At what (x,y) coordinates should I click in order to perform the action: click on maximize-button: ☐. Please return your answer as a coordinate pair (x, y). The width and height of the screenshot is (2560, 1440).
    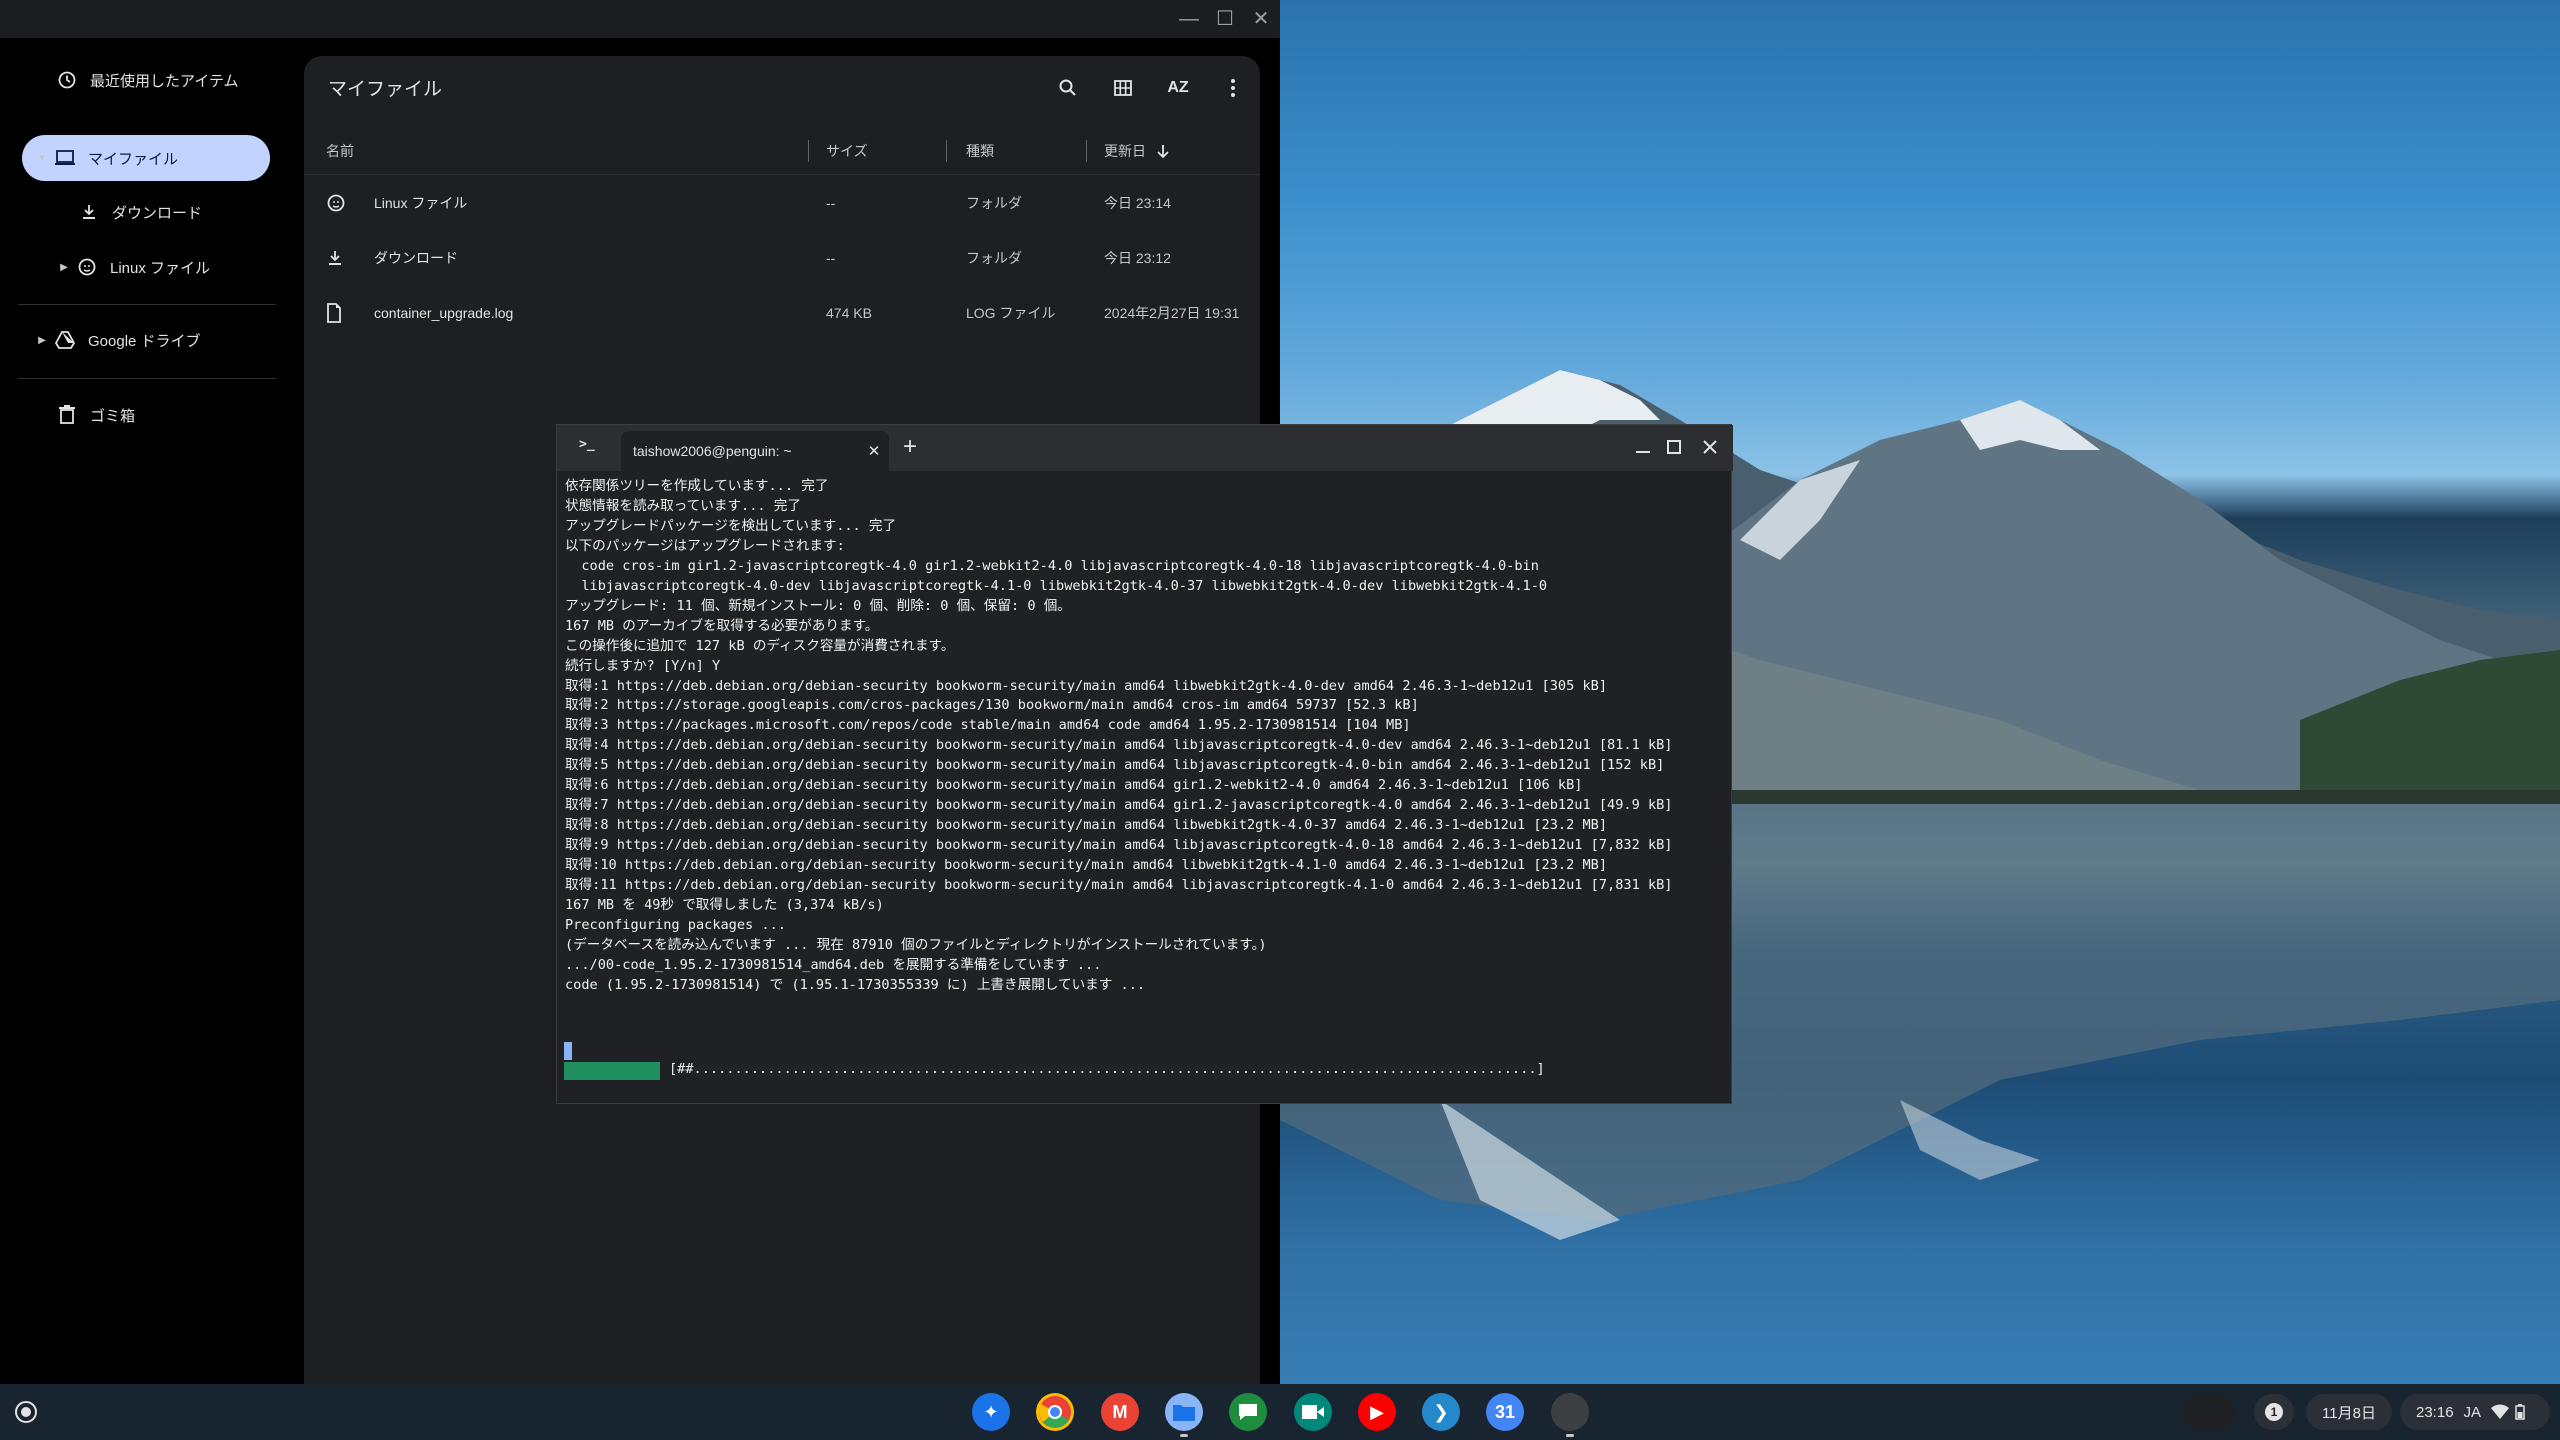
    Looking at the image, I should click on (1225, 19).